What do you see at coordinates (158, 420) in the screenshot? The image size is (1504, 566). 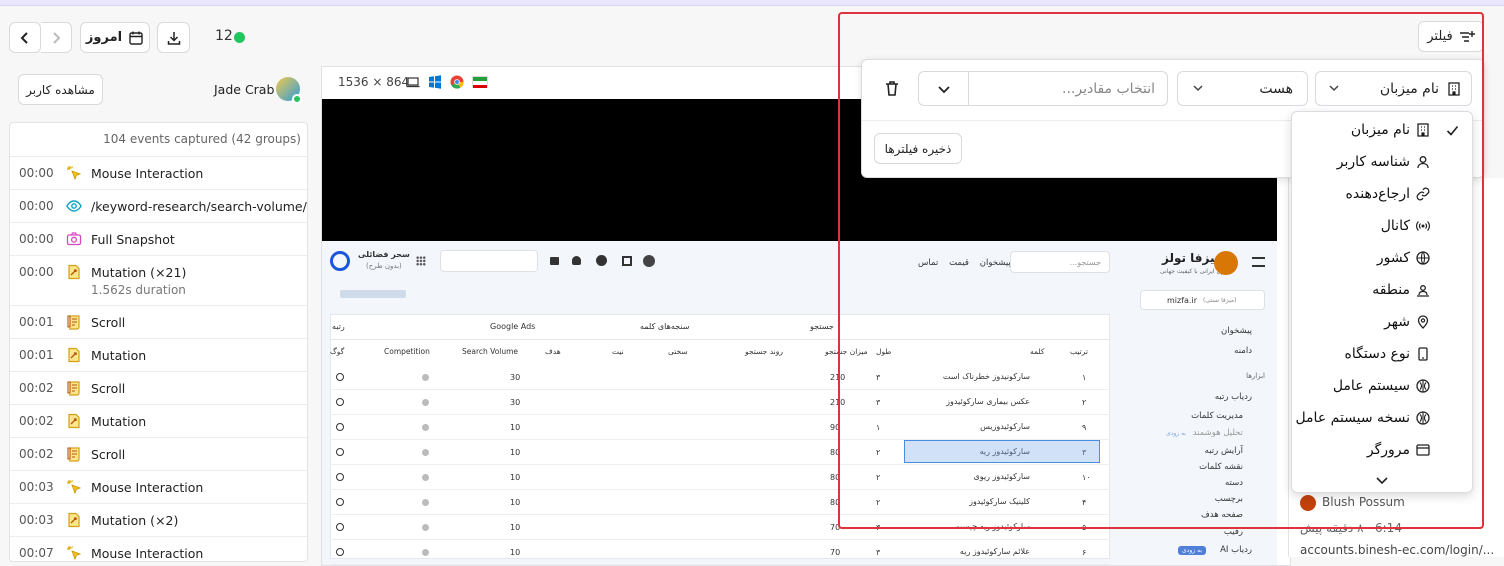 I see `event-row: 00:02 Mutation` at bounding box center [158, 420].